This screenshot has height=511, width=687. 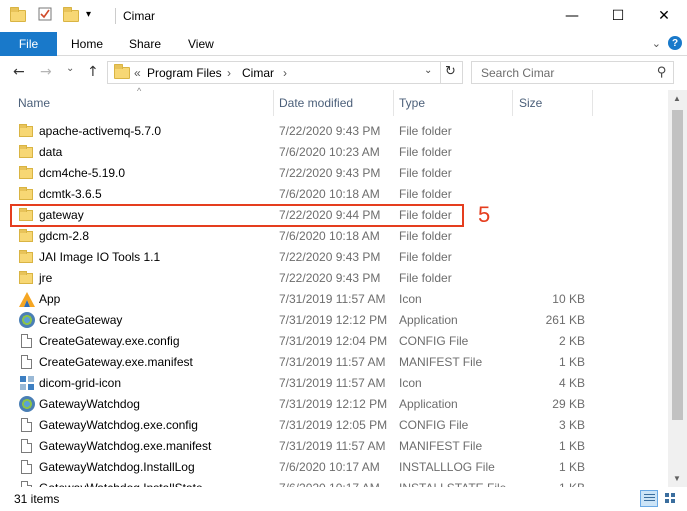 I want to click on address-dropdown-icon: ⌄, so click(x=428, y=70).